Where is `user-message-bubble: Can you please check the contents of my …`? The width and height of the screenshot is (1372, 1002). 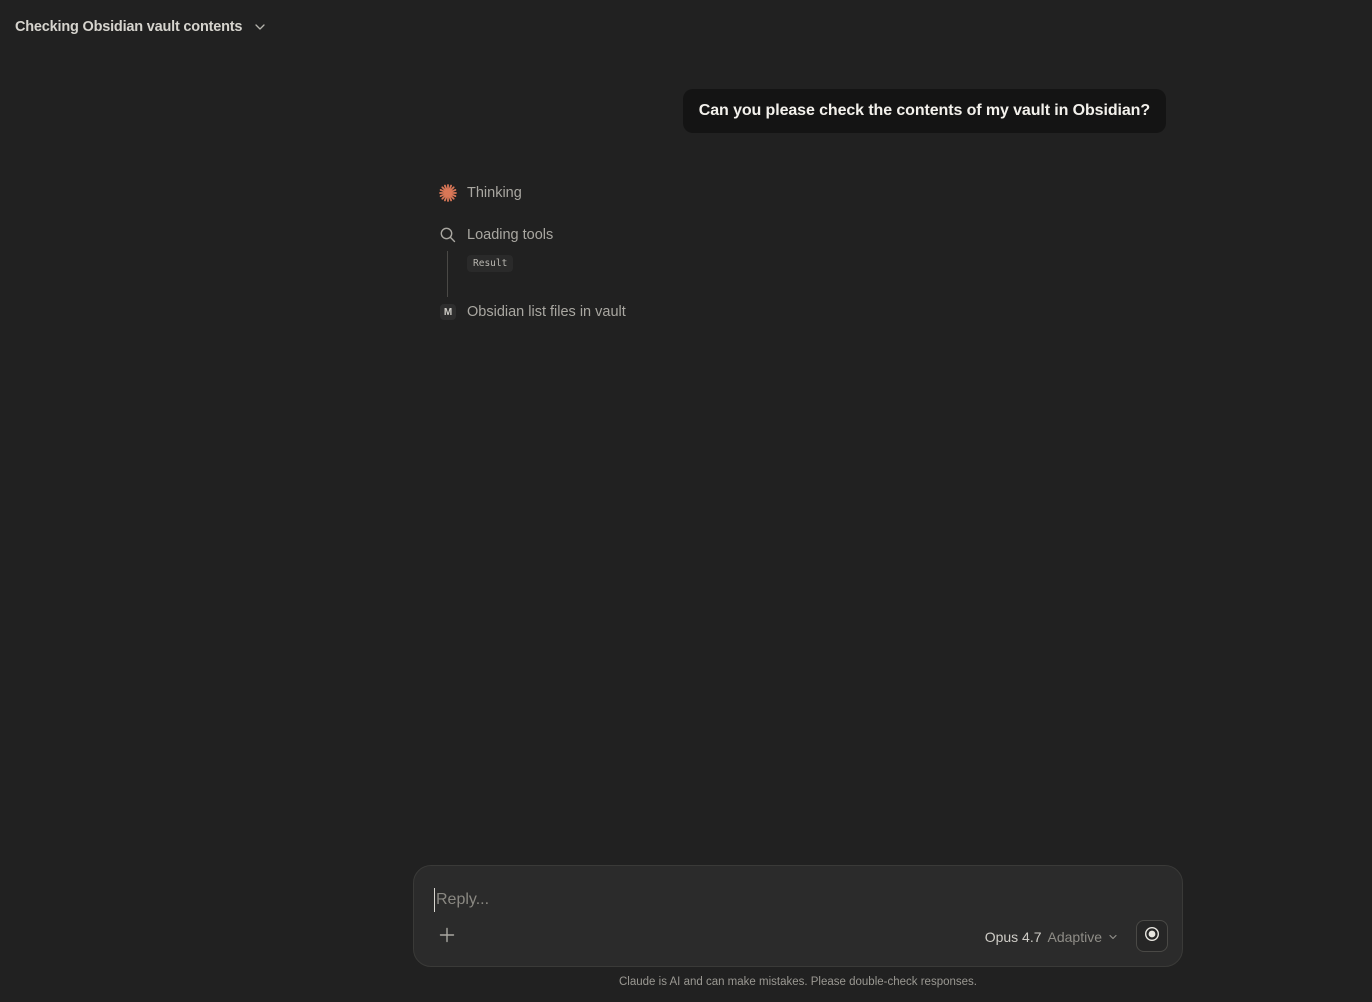 user-message-bubble: Can you please check the contents of my … is located at coordinates (924, 111).